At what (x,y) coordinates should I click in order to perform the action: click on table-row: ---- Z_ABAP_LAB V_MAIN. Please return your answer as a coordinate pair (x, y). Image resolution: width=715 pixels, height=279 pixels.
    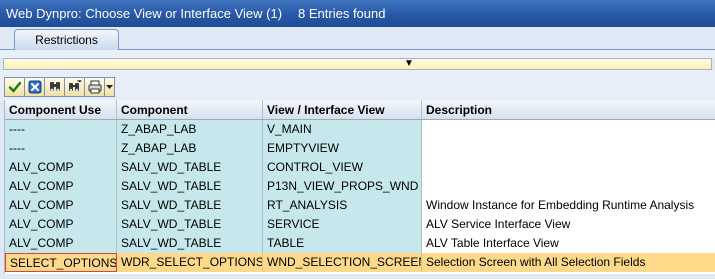
    Looking at the image, I should click on (360, 129).